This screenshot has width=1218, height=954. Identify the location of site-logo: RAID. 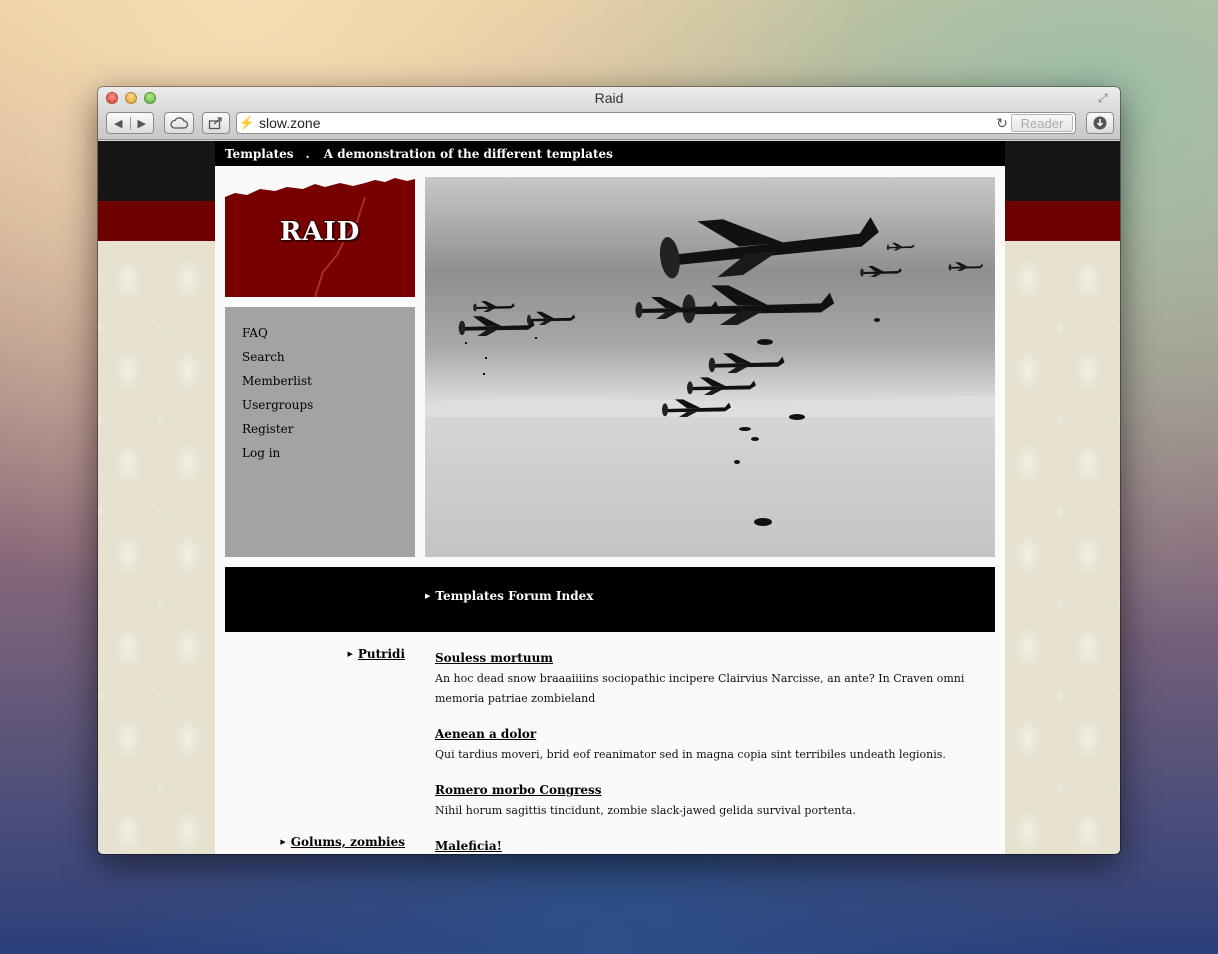
(320, 237).